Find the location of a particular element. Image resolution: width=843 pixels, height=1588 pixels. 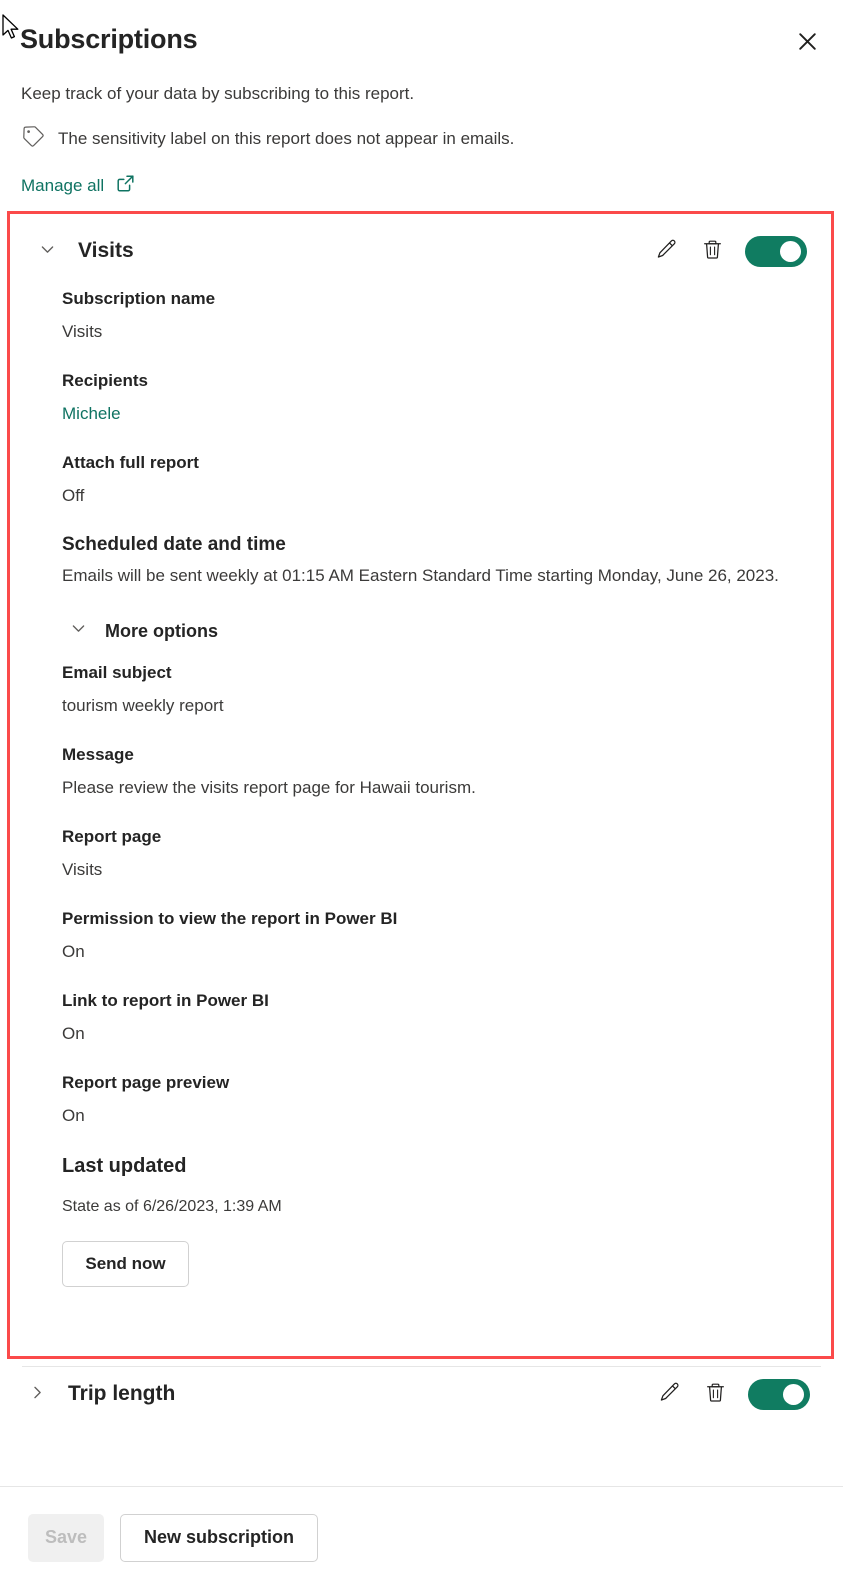

report-page-preview-label: Report page preview is located at coordinates (146, 1082).